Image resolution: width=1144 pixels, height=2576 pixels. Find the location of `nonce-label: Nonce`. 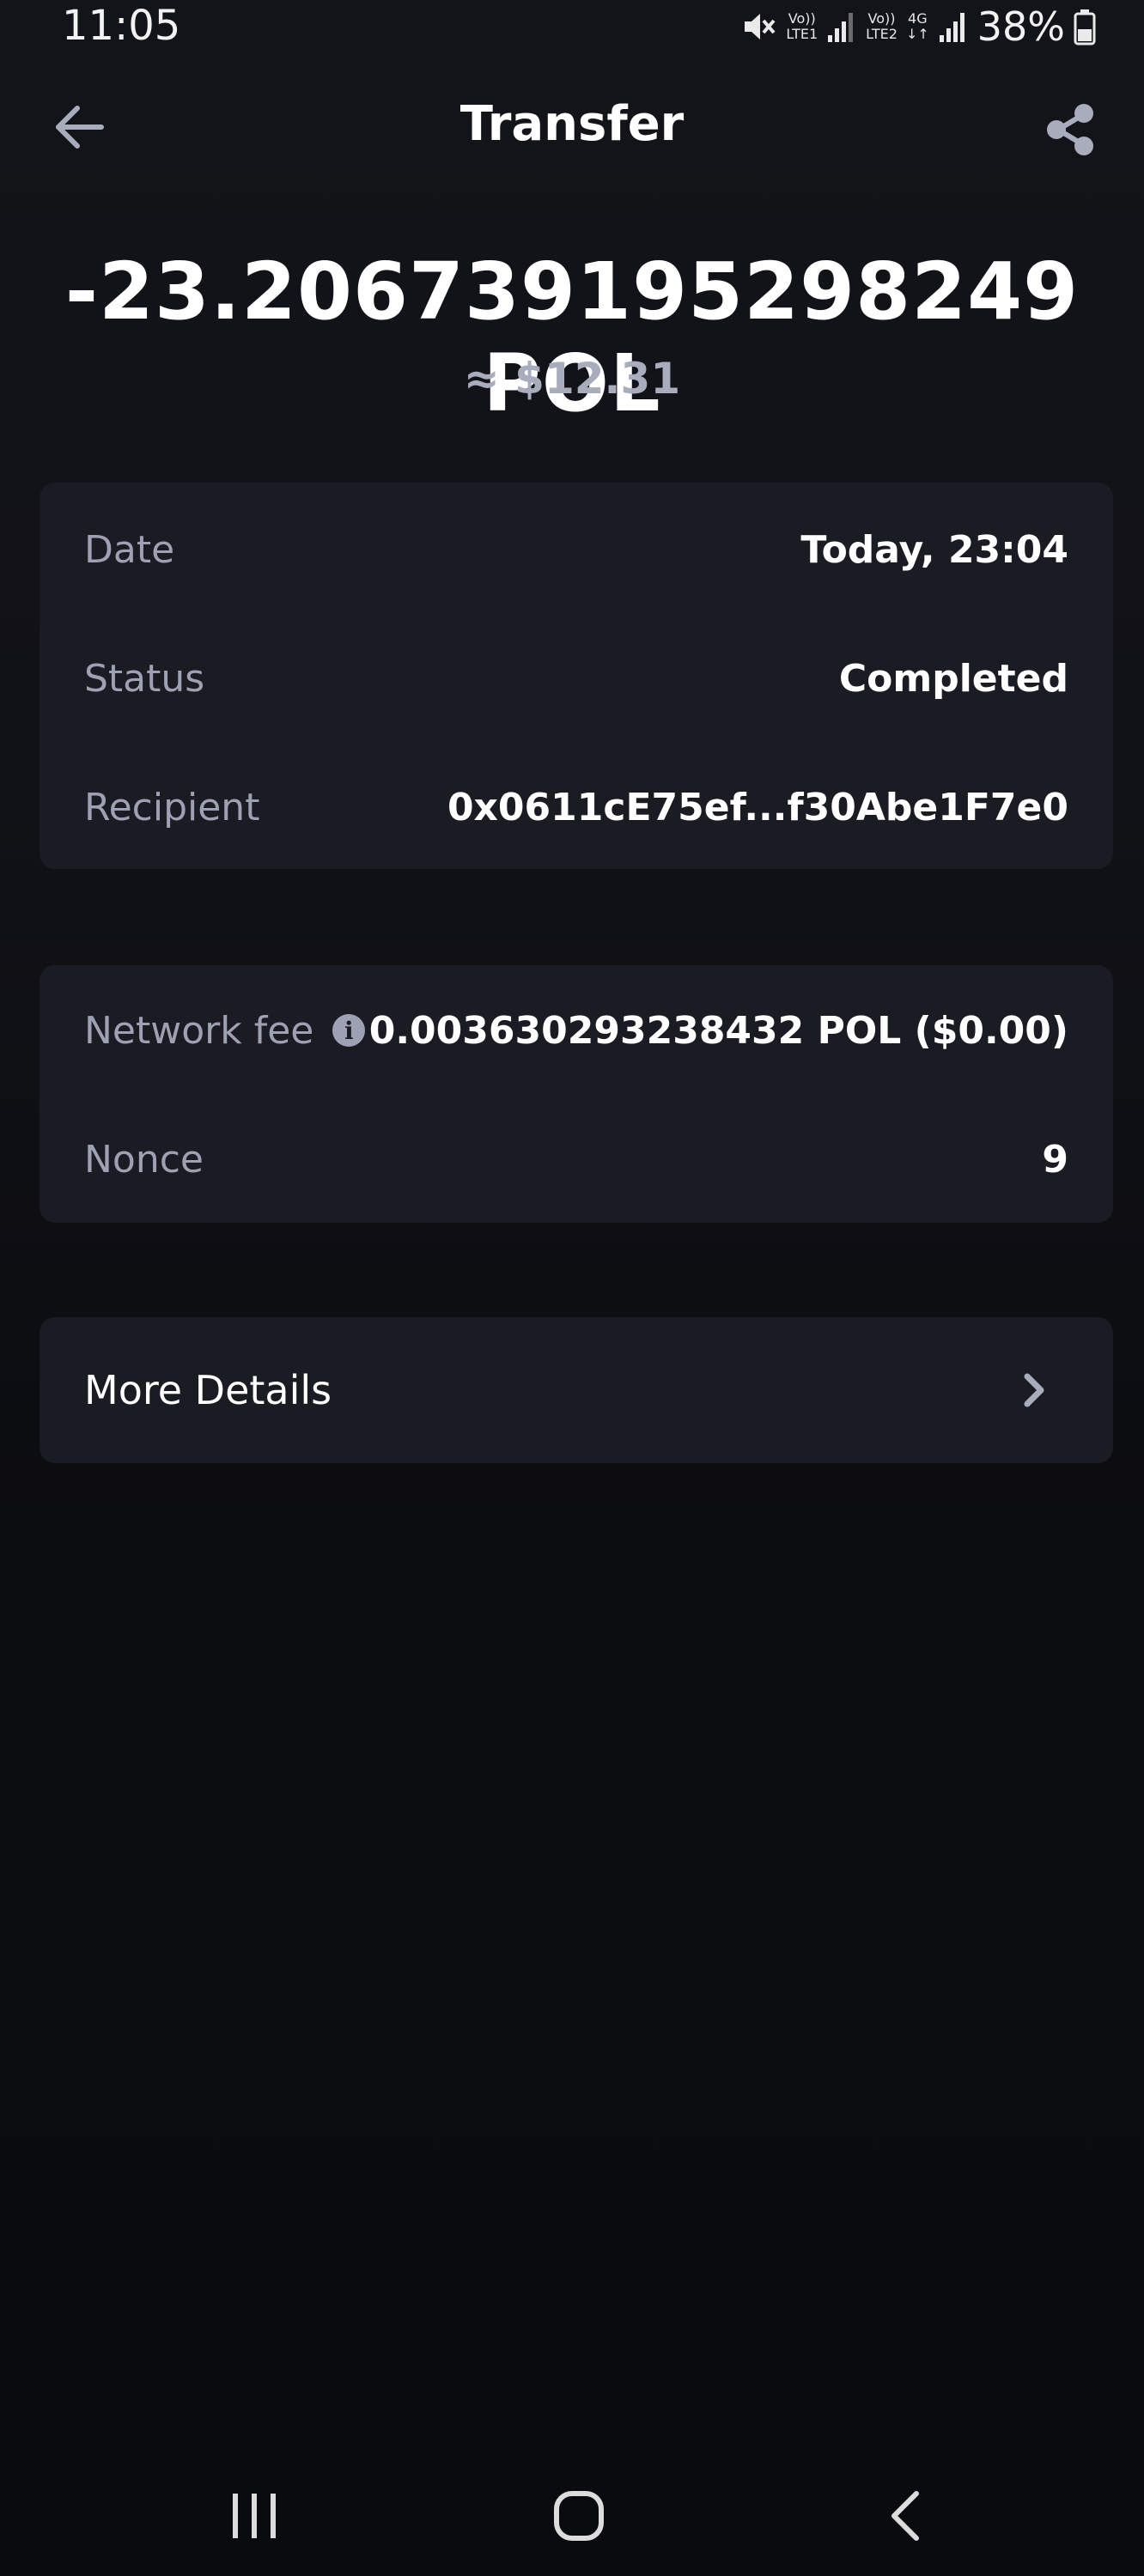

nonce-label: Nonce is located at coordinates (144, 1159).